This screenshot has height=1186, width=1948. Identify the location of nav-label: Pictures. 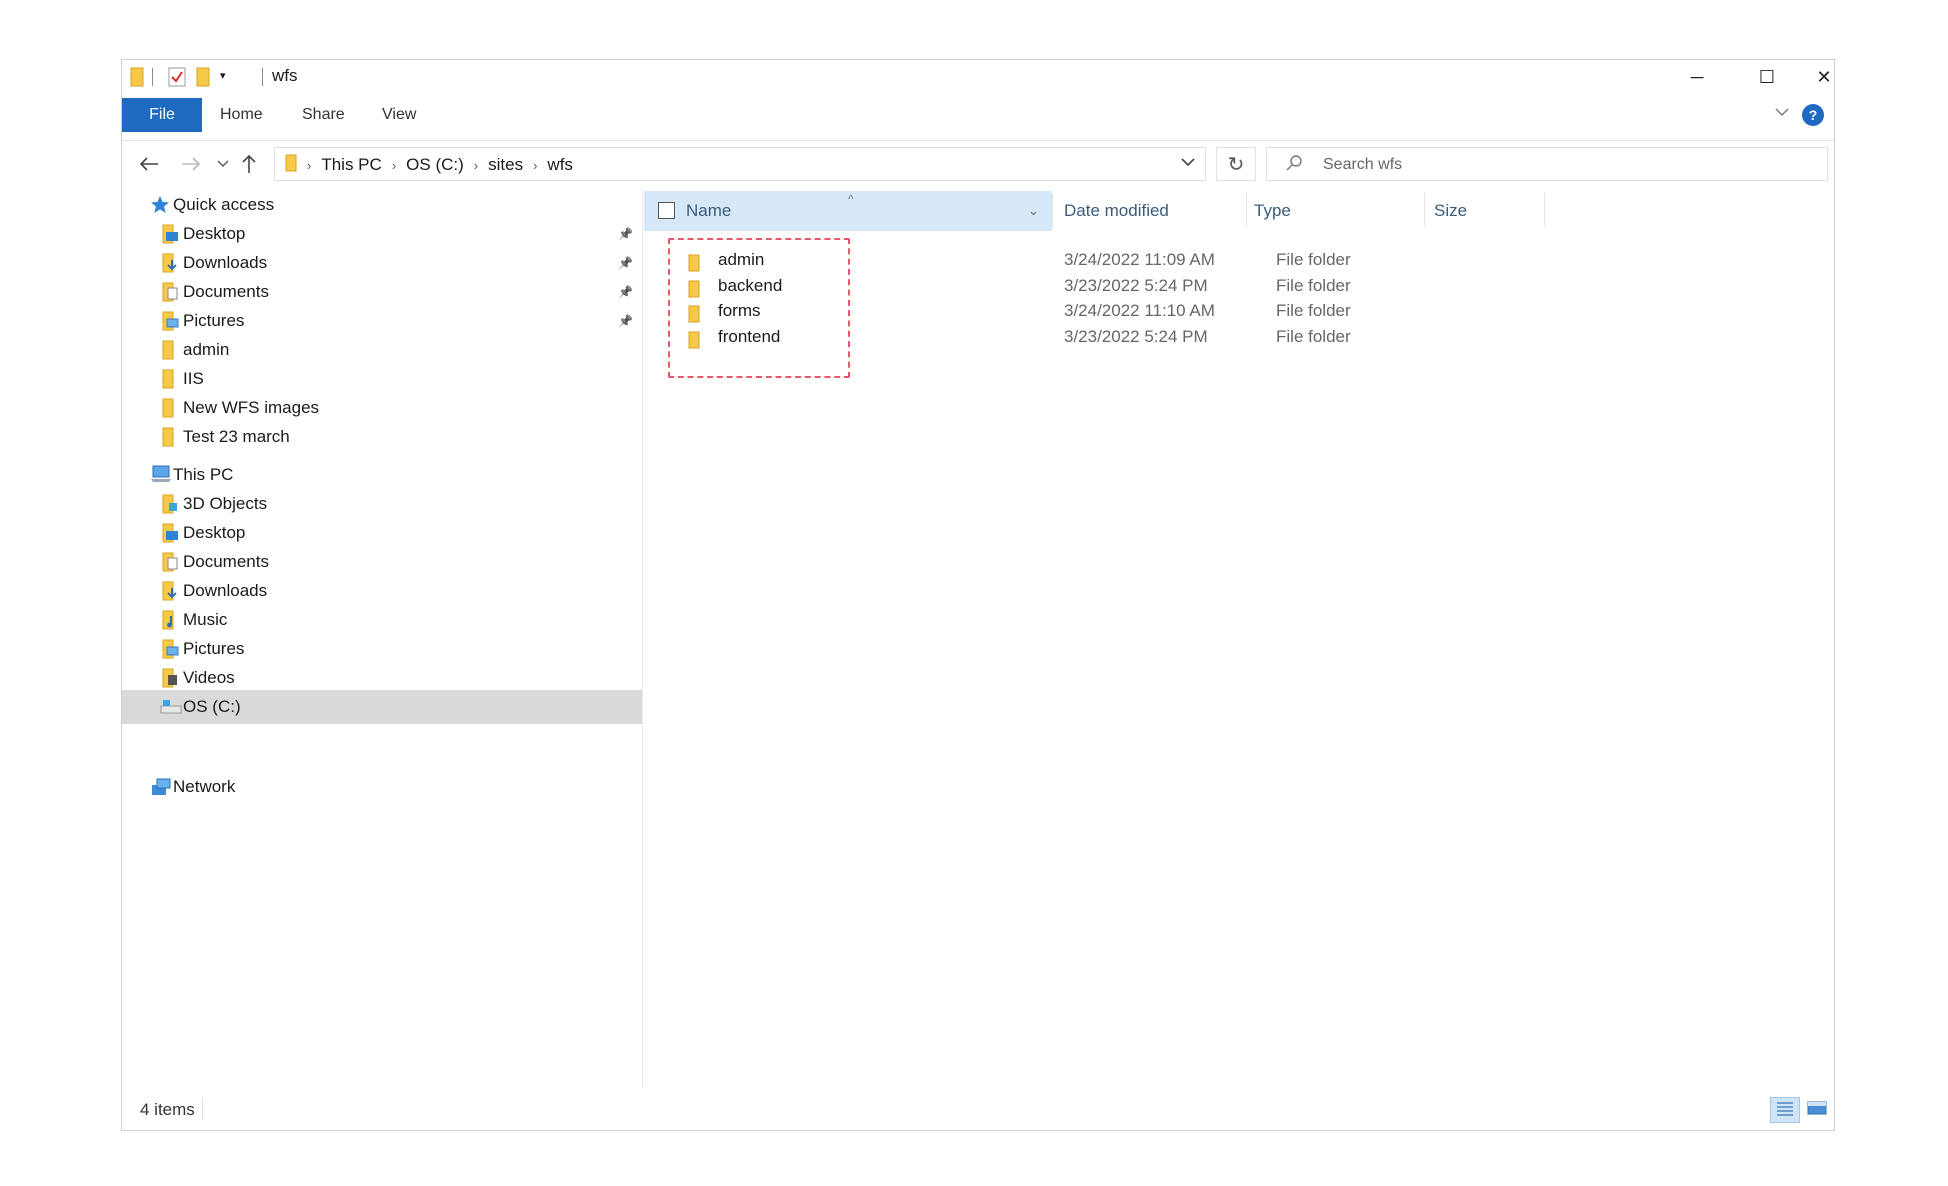
(214, 648).